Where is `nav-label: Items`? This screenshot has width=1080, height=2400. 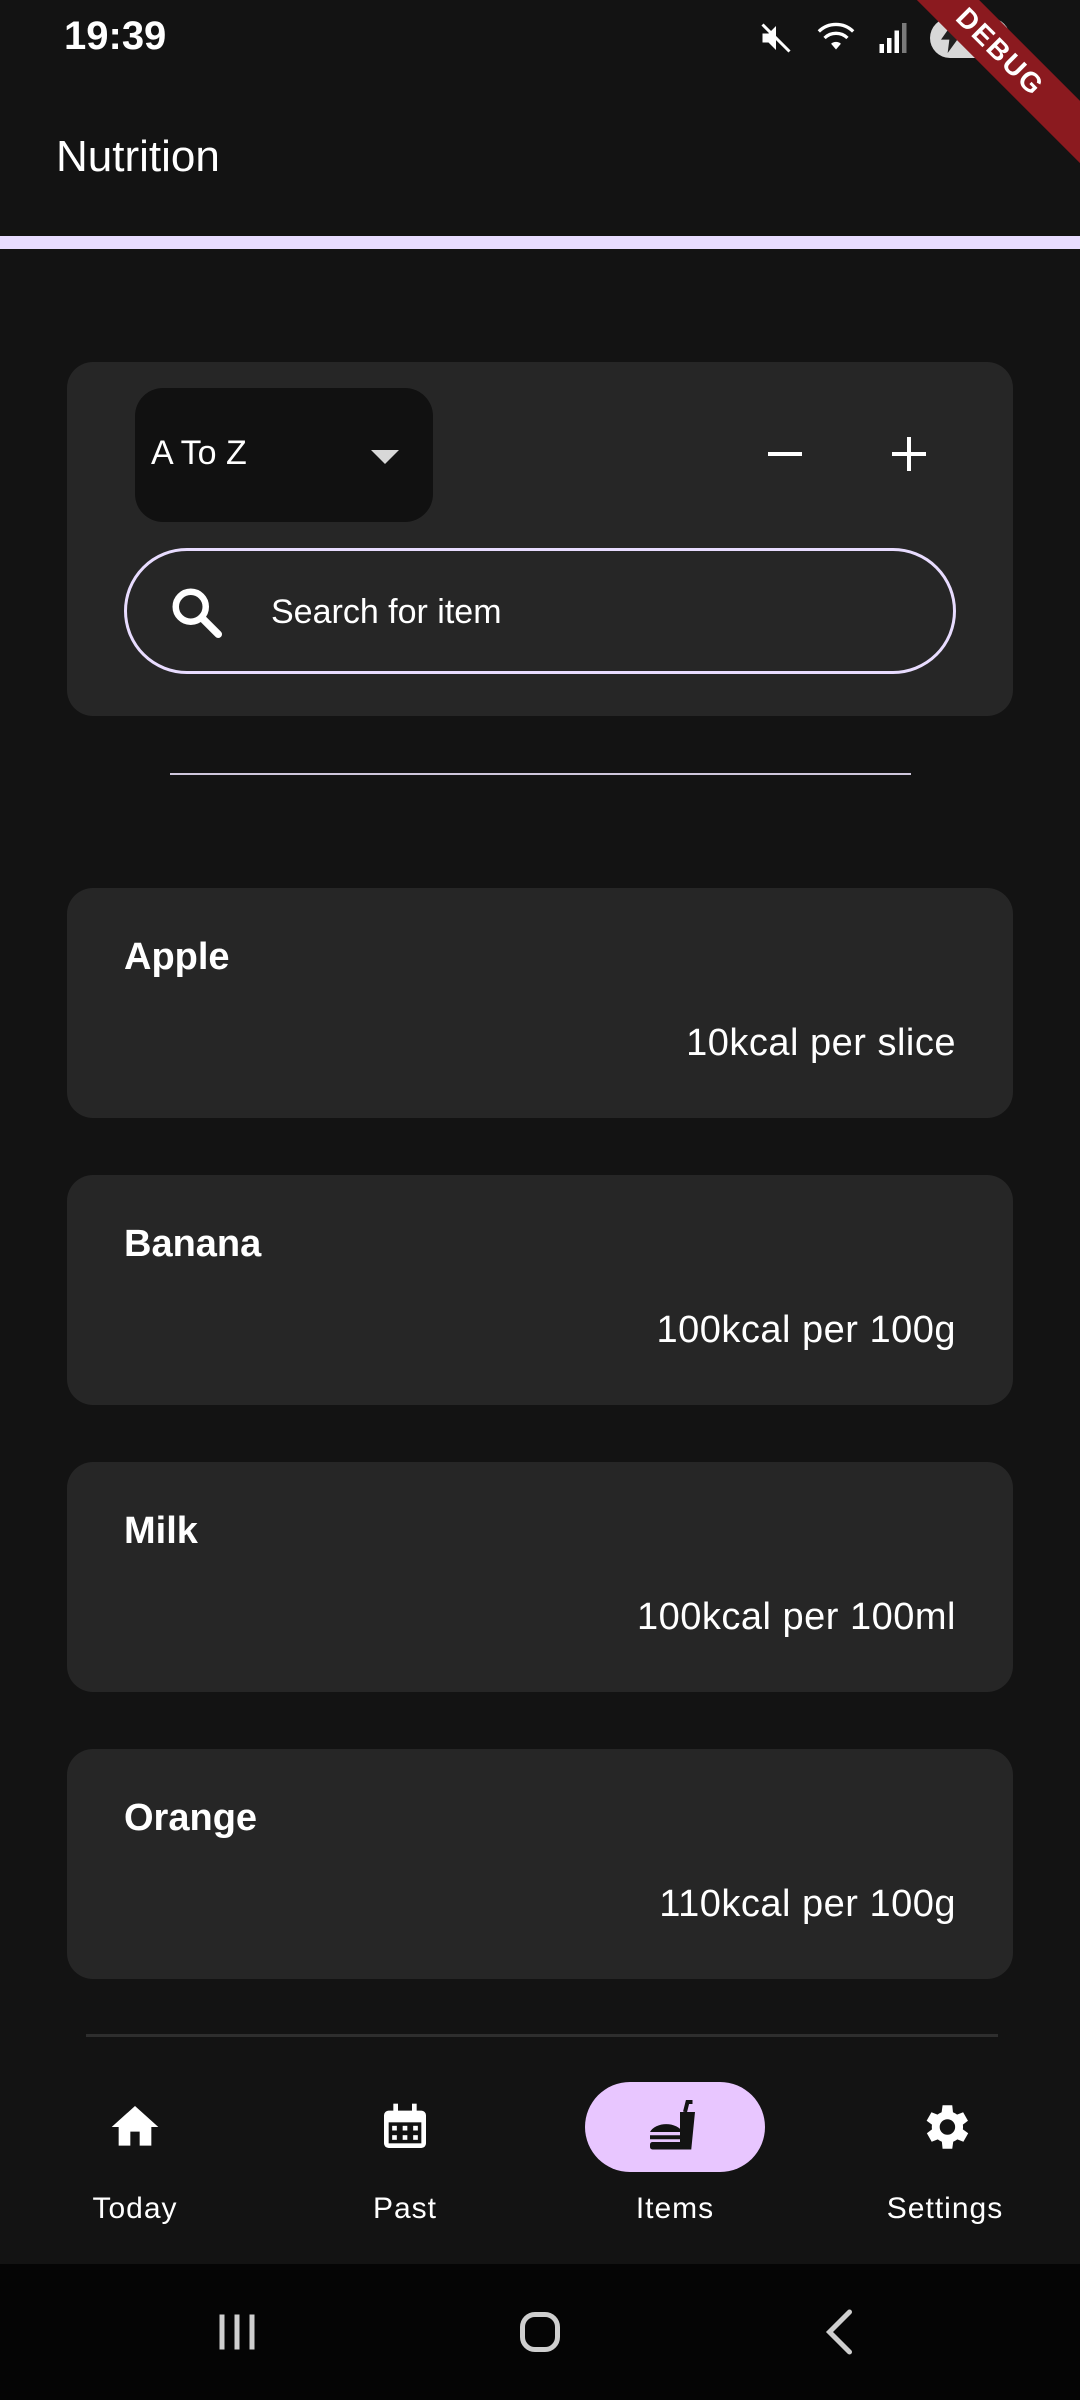
nav-label: Items is located at coordinates (675, 2208).